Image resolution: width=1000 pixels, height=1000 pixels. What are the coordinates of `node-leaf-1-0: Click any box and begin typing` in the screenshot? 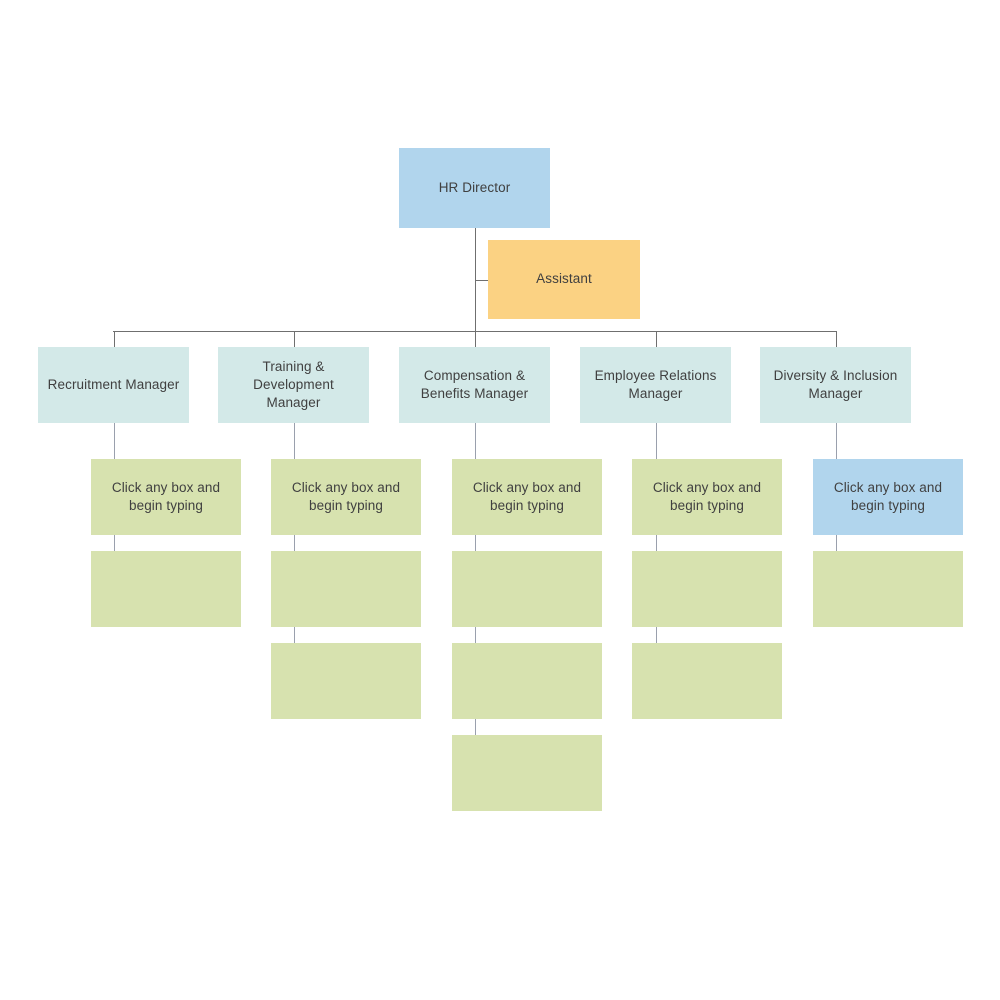 It's located at (346, 497).